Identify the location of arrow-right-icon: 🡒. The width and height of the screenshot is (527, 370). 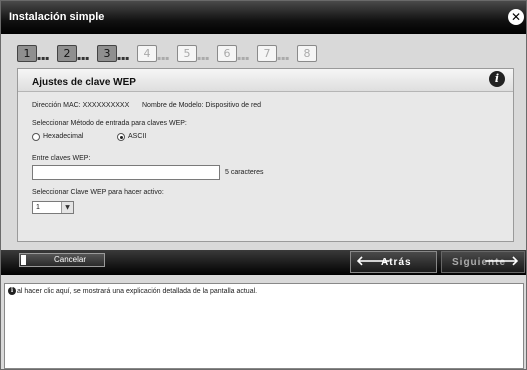
(501, 261).